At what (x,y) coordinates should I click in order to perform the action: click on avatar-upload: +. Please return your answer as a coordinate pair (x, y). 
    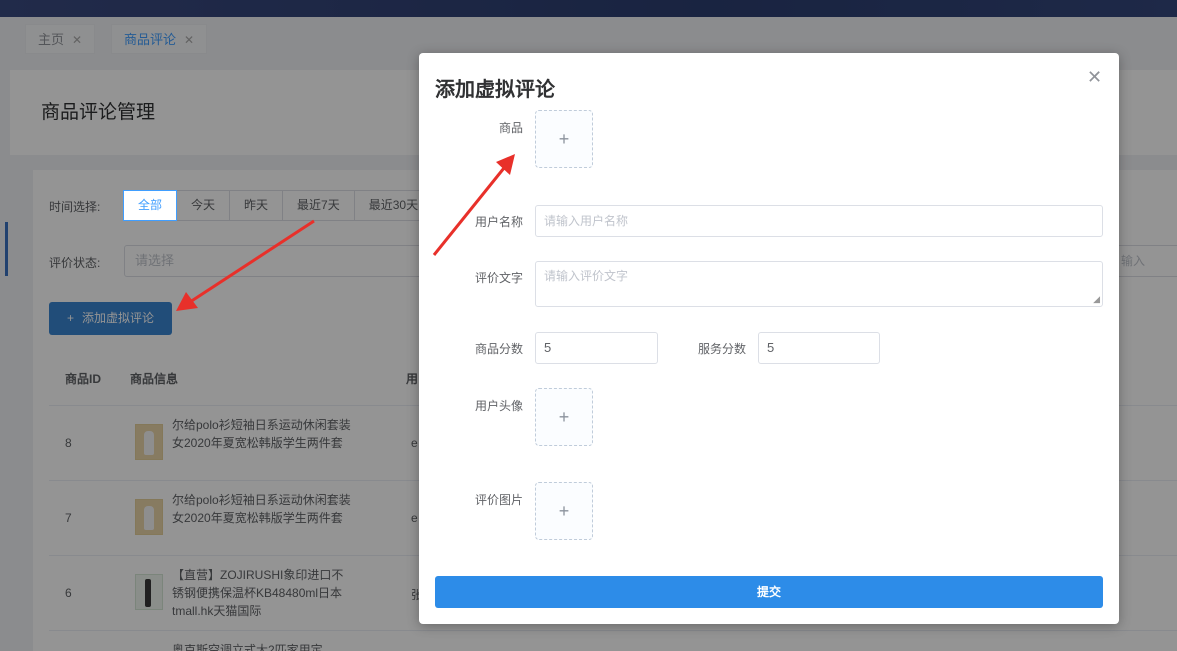
    Looking at the image, I should click on (564, 417).